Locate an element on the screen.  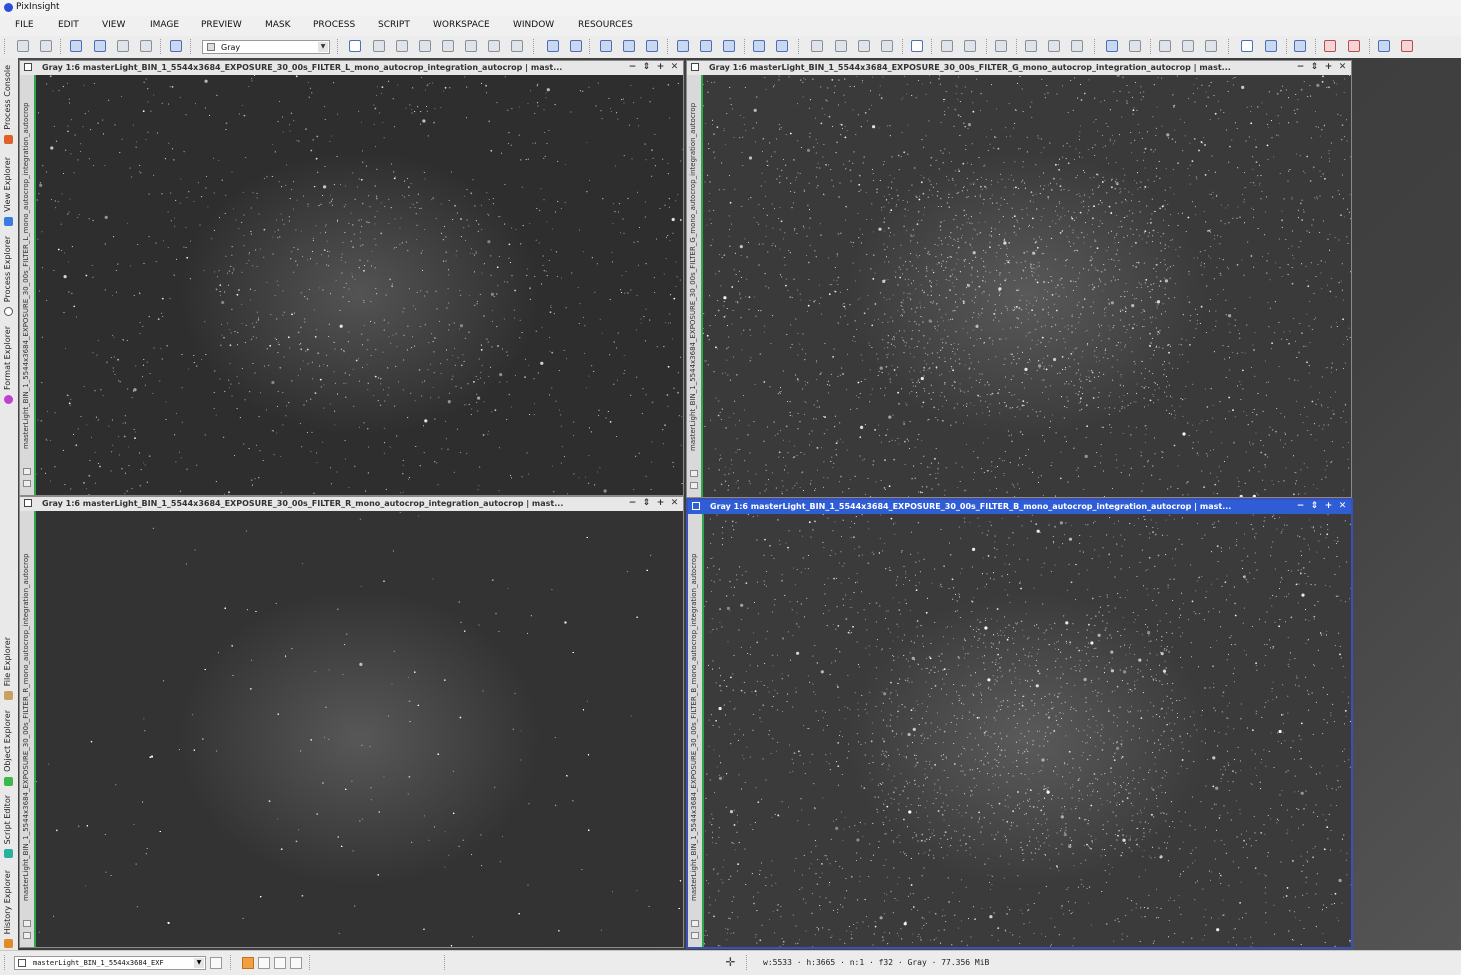
fit-view-icon is located at coordinates (402, 46).